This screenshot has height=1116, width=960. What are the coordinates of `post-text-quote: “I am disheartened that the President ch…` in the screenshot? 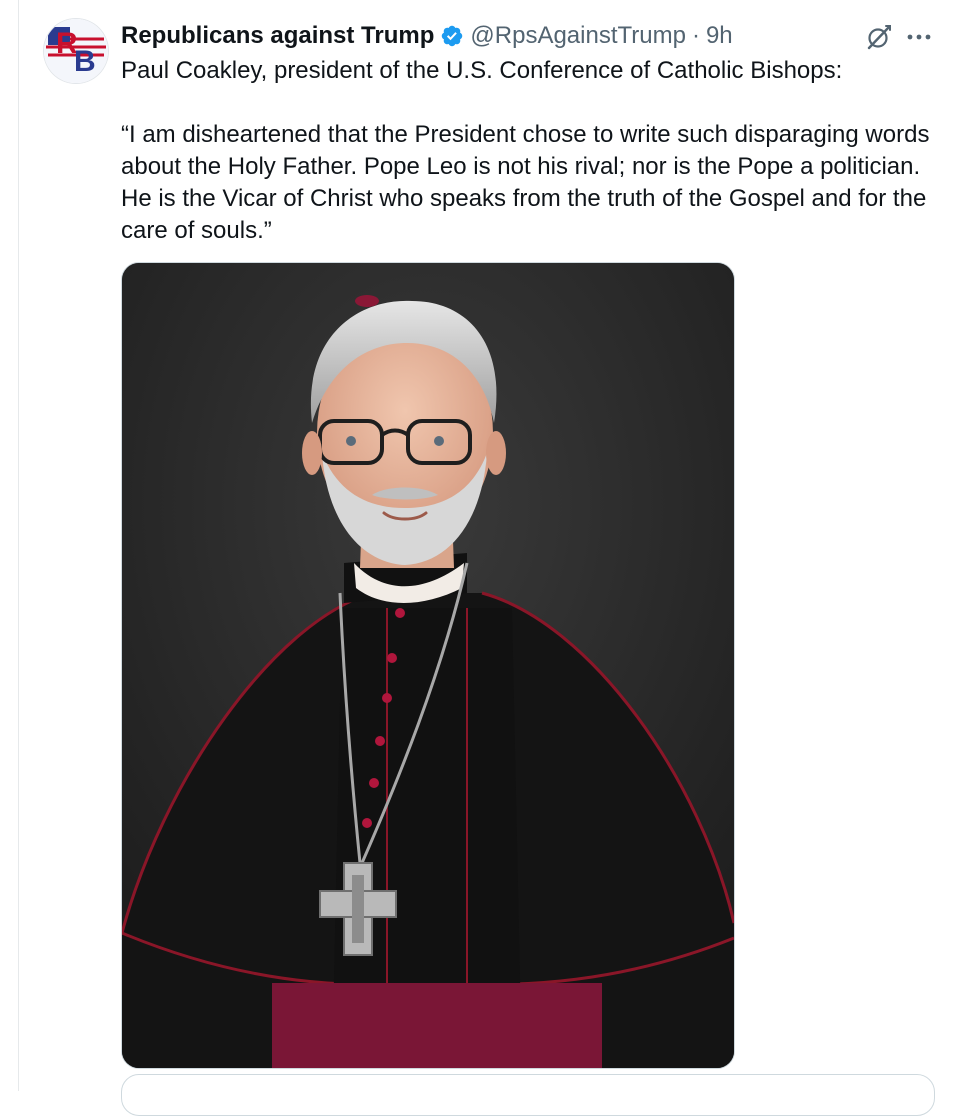 It's located at (525, 182).